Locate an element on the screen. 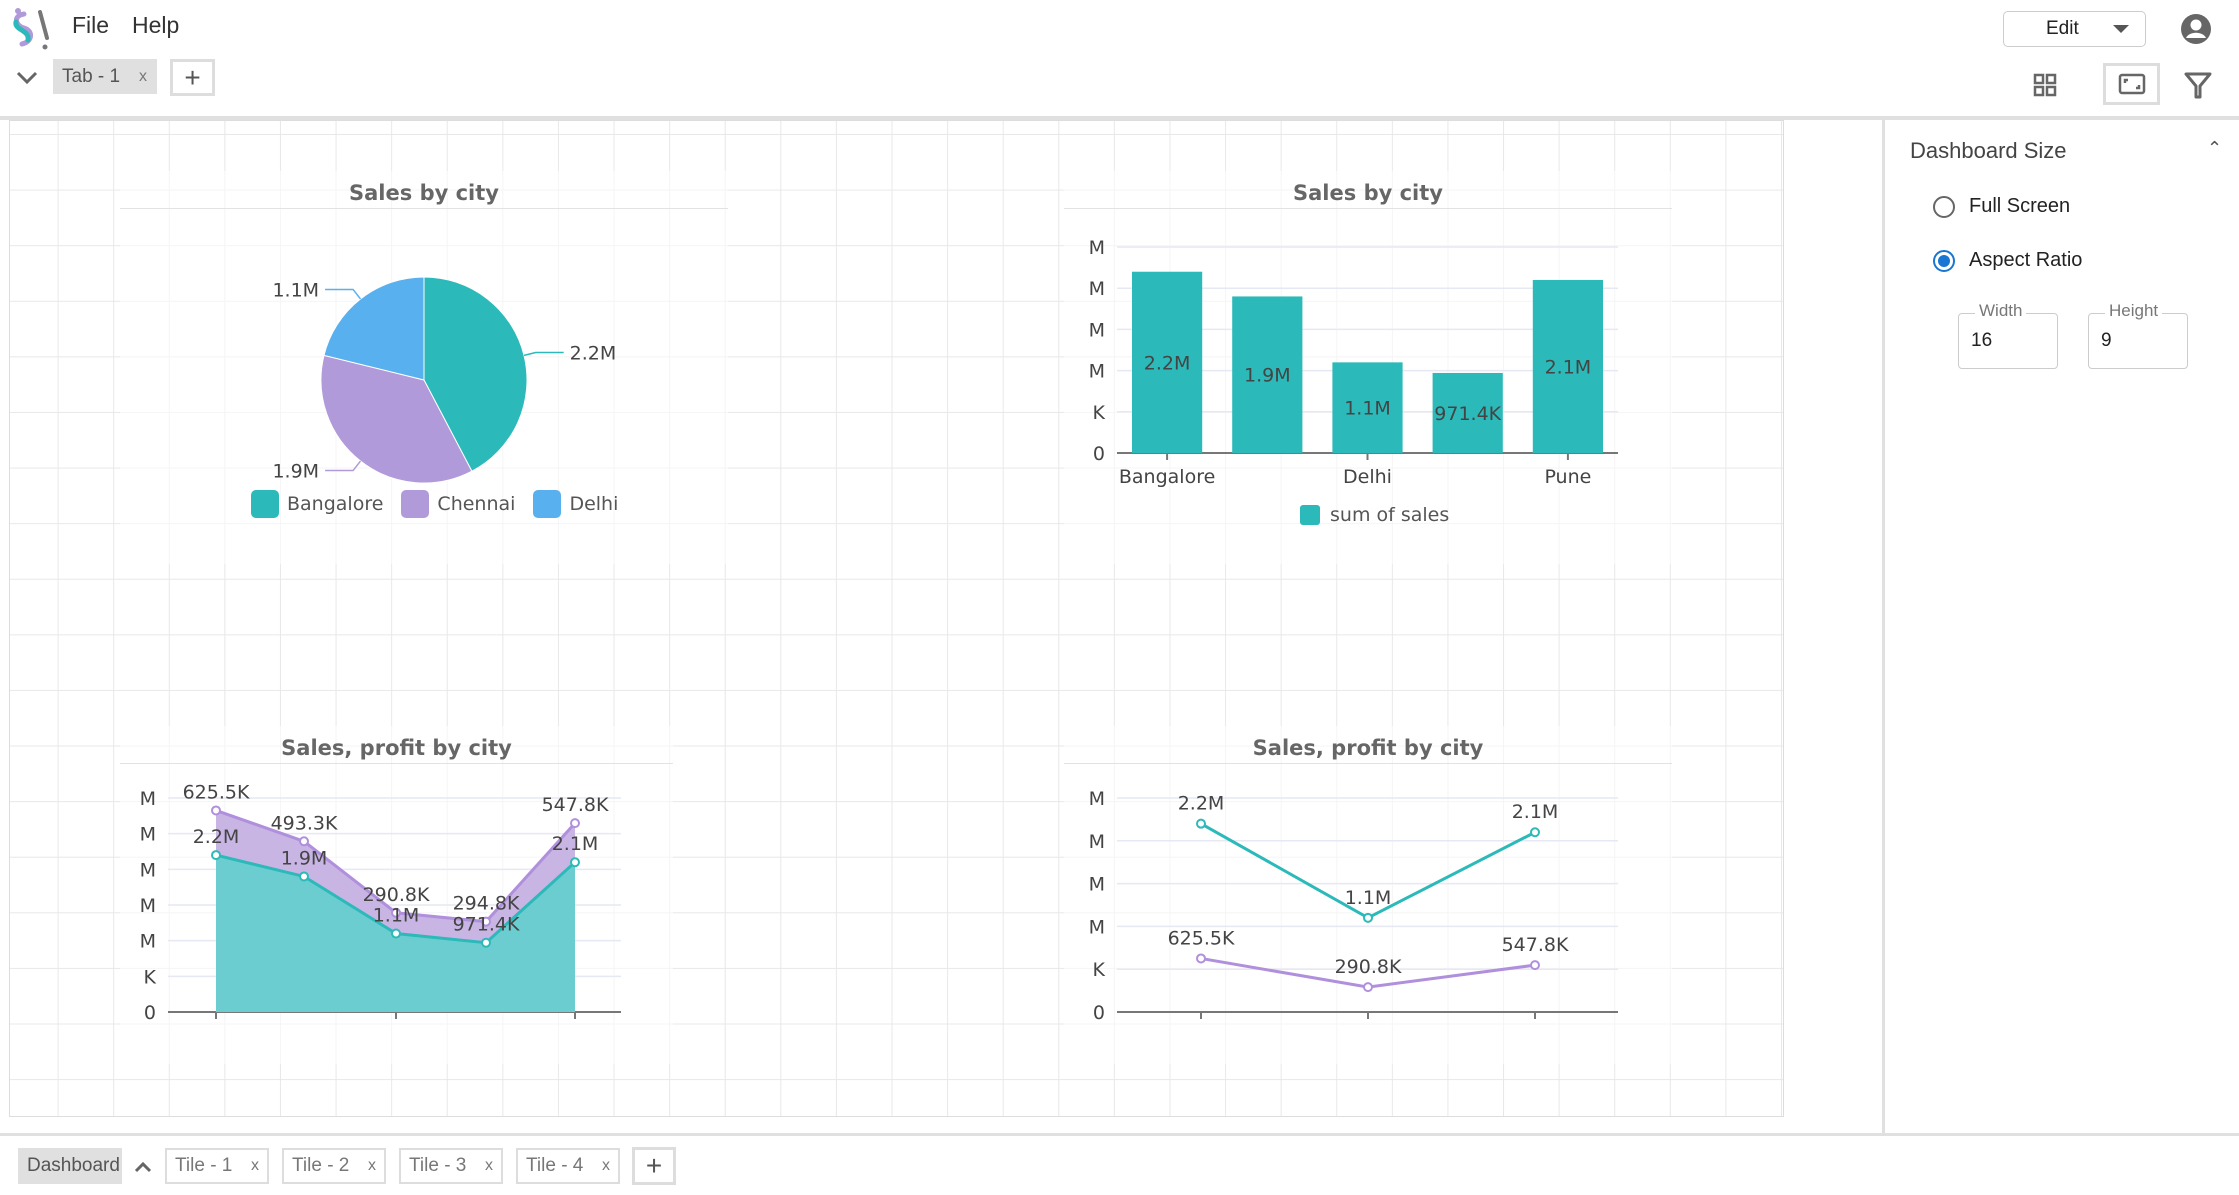 The width and height of the screenshot is (2239, 1195). app-logo is located at coordinates (32, 32).